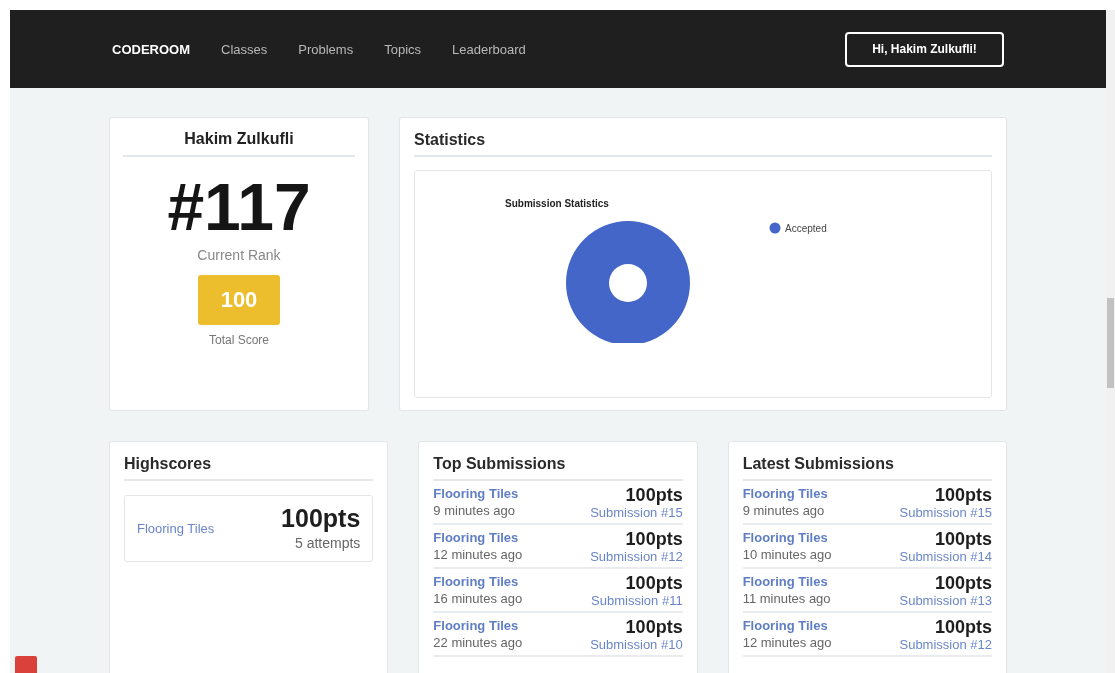 Image resolution: width=1115 pixels, height=673 pixels. What do you see at coordinates (326, 49) in the screenshot?
I see `nav-link: Problems` at bounding box center [326, 49].